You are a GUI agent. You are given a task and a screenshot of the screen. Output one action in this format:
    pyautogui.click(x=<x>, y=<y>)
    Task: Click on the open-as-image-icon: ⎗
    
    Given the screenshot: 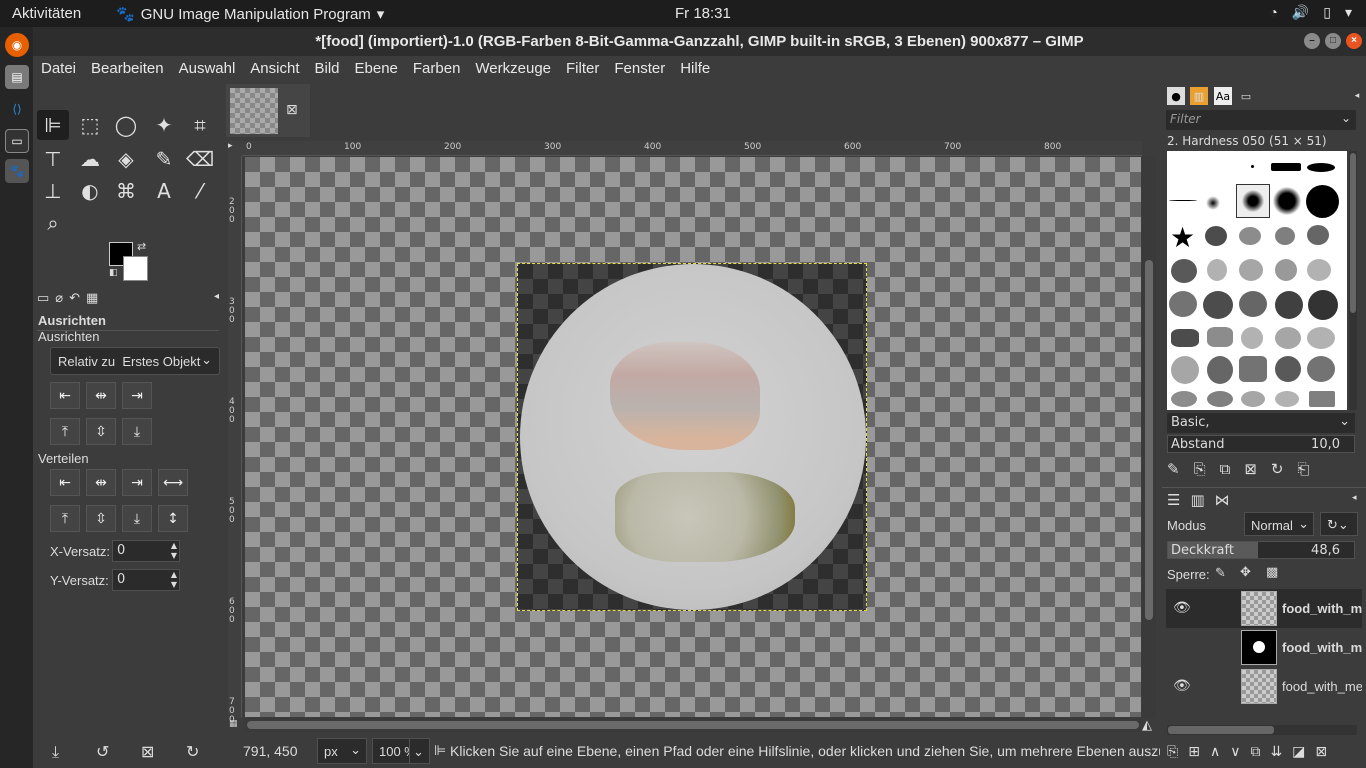 What is the action you would take?
    pyautogui.click(x=1303, y=469)
    